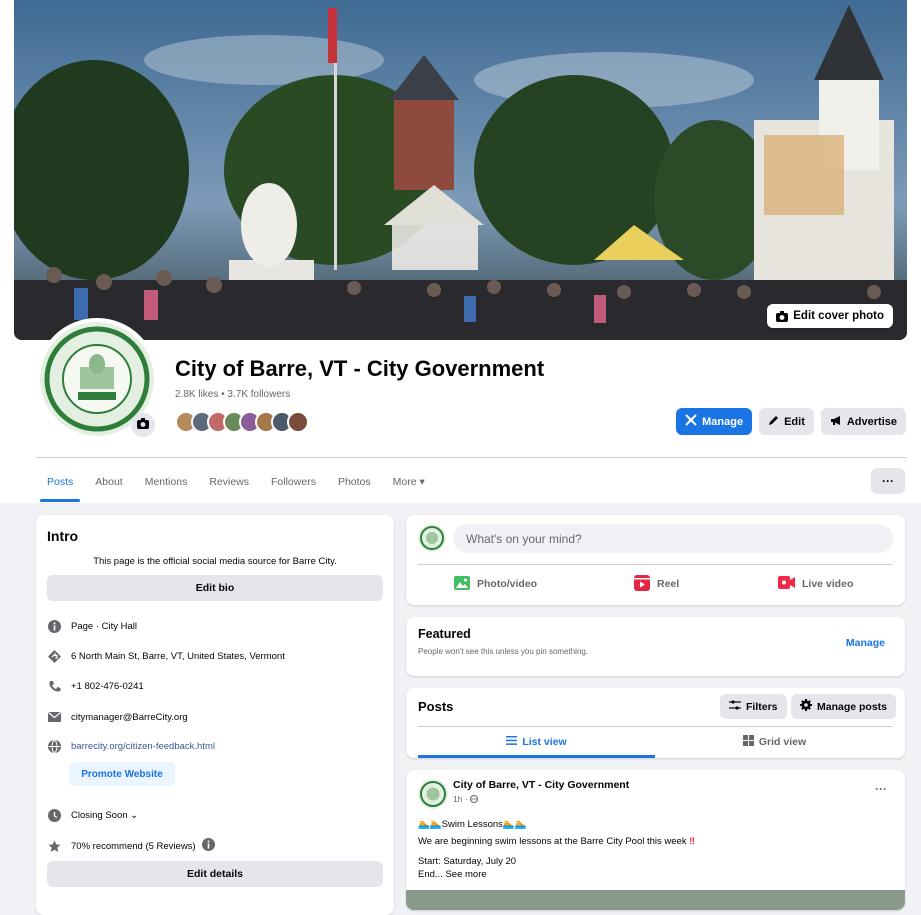  Describe the element at coordinates (656, 584) in the screenshot. I see `reel-button: Reel` at that location.